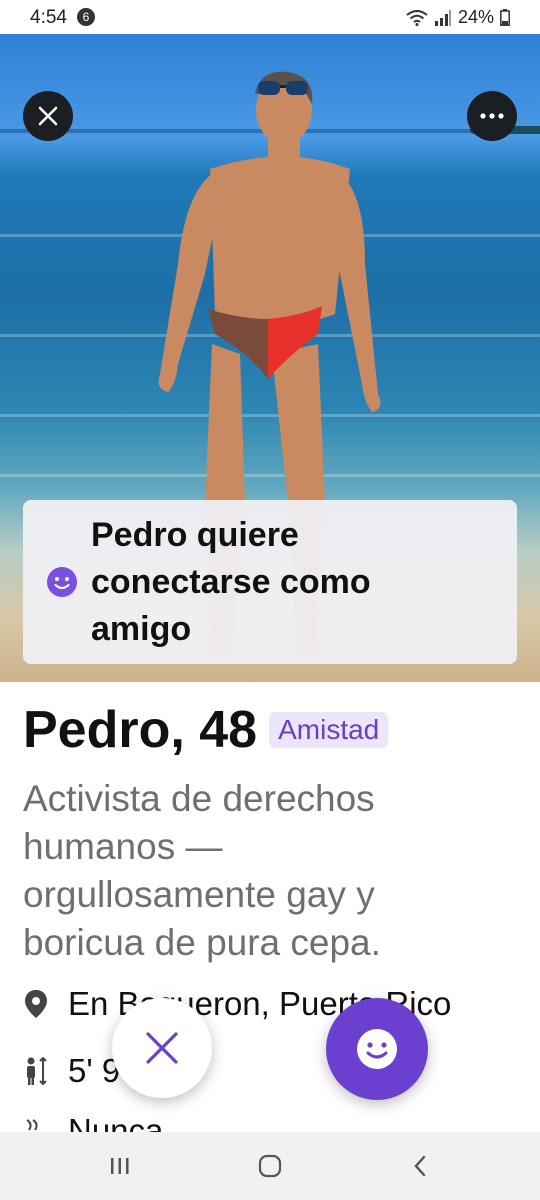 The image size is (540, 1200). I want to click on close-button, so click(48, 116).